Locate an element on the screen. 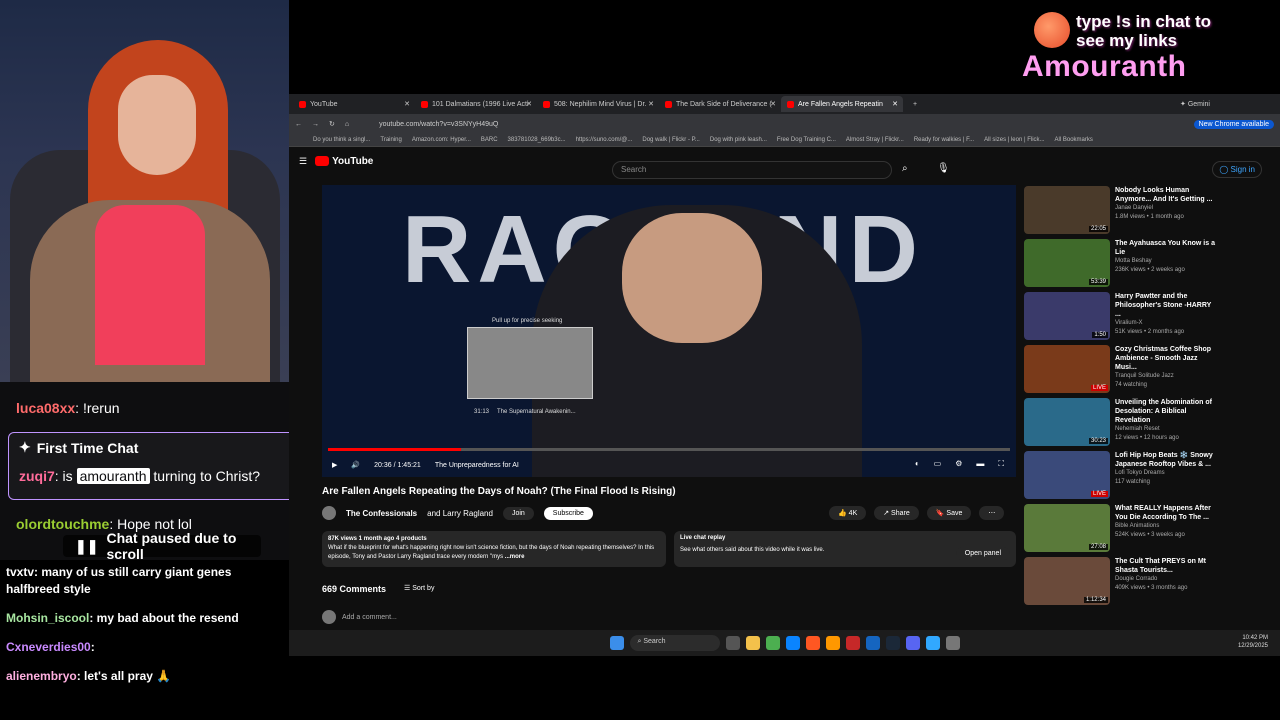  all-bookmarks: All Bookmarks is located at coordinates (1074, 140).